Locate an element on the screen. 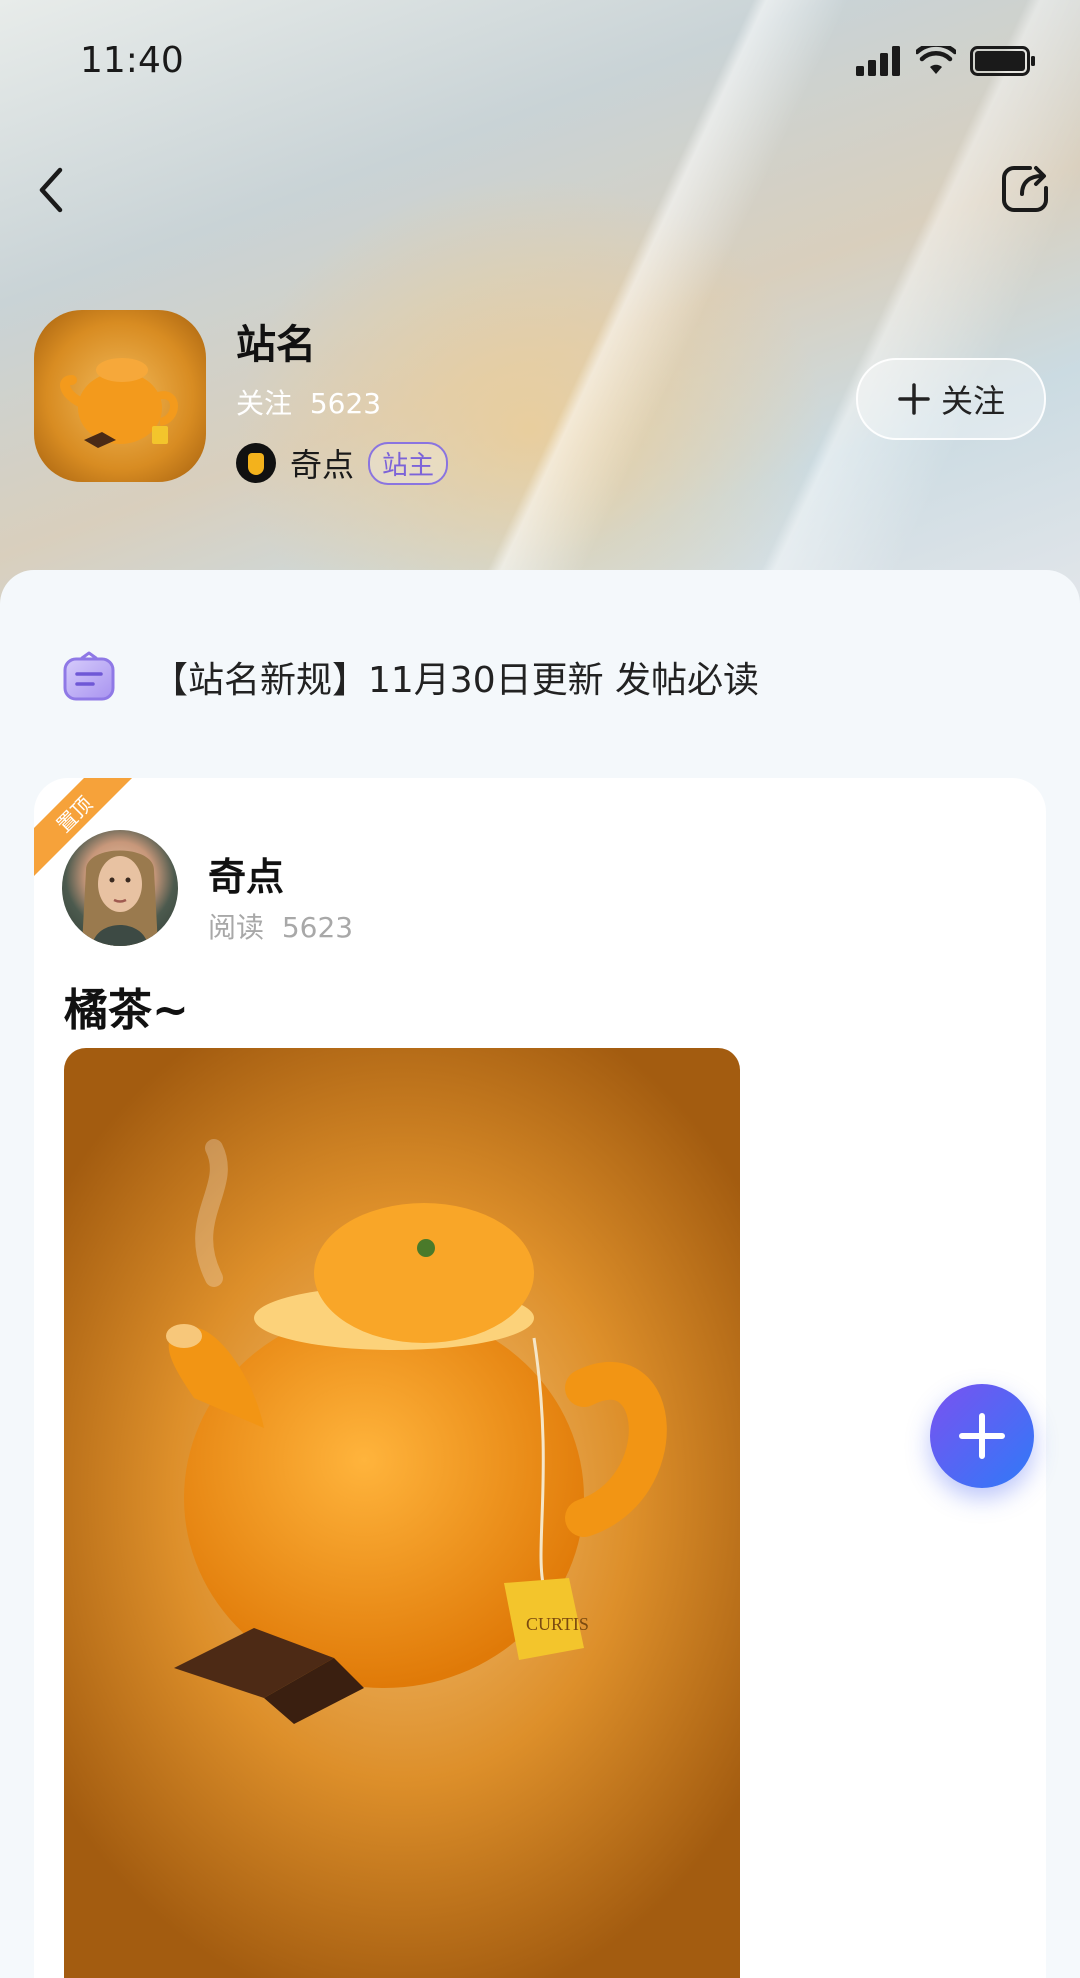  site-owner: 奇点 站主 is located at coordinates (342, 463).